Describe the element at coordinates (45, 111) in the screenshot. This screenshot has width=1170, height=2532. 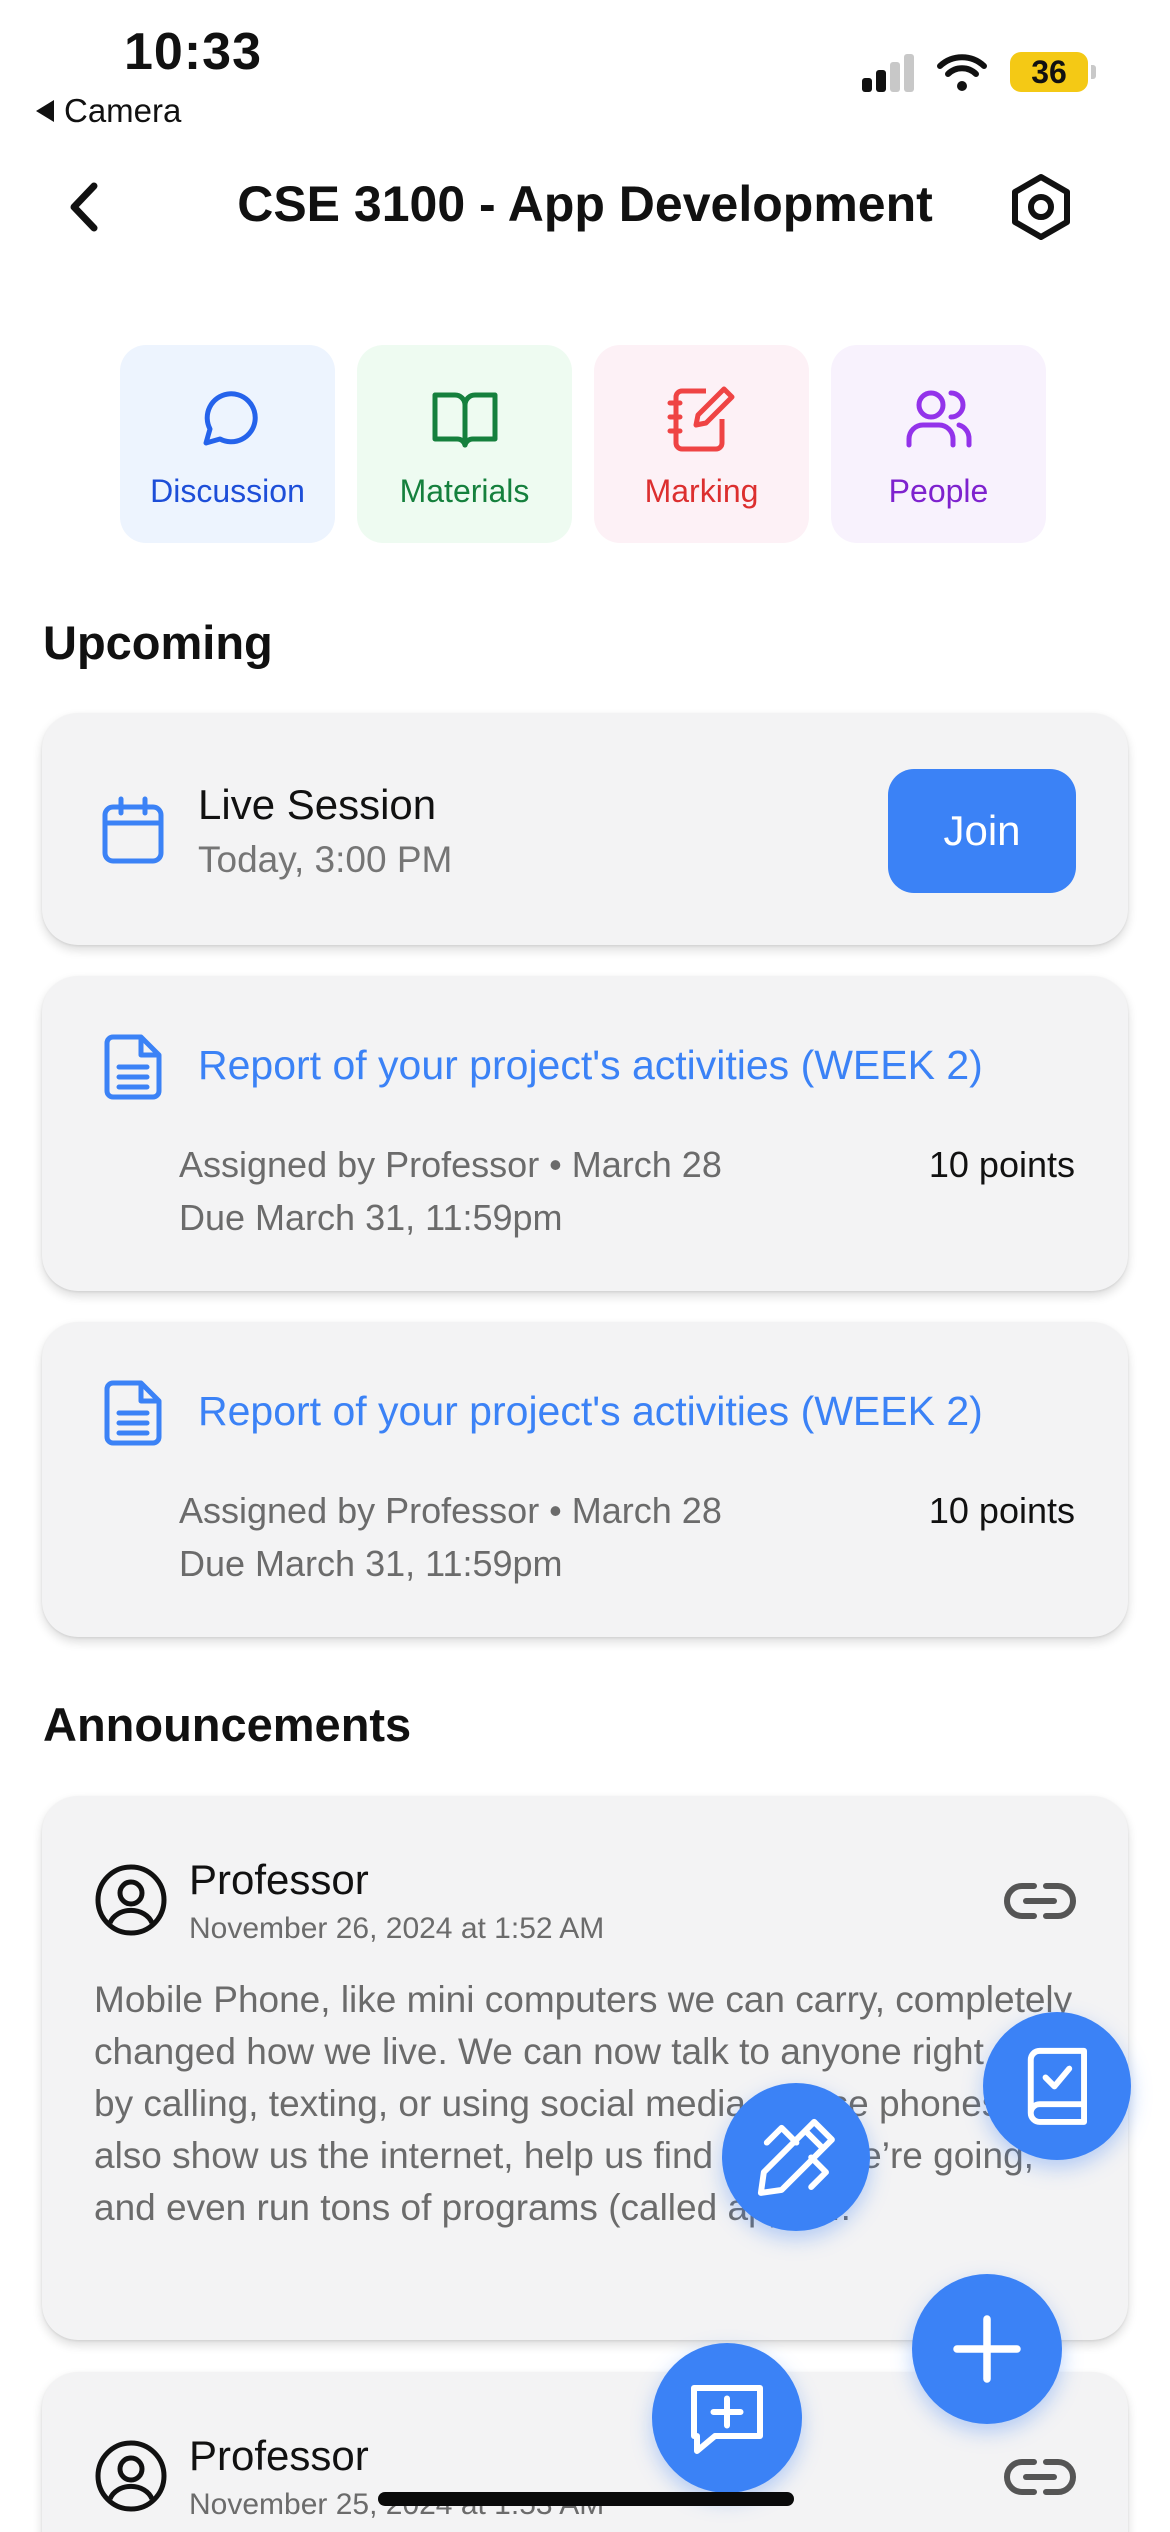
I see `back-triangle-icon` at that location.